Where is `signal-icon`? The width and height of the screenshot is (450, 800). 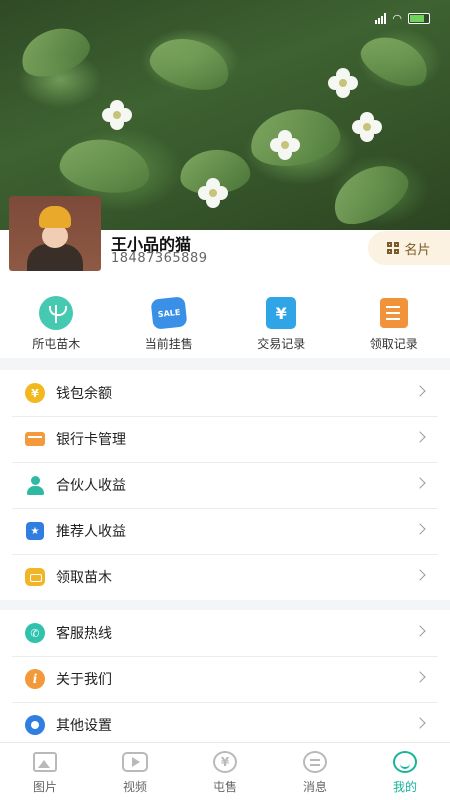
signal-icon is located at coordinates (381, 18).